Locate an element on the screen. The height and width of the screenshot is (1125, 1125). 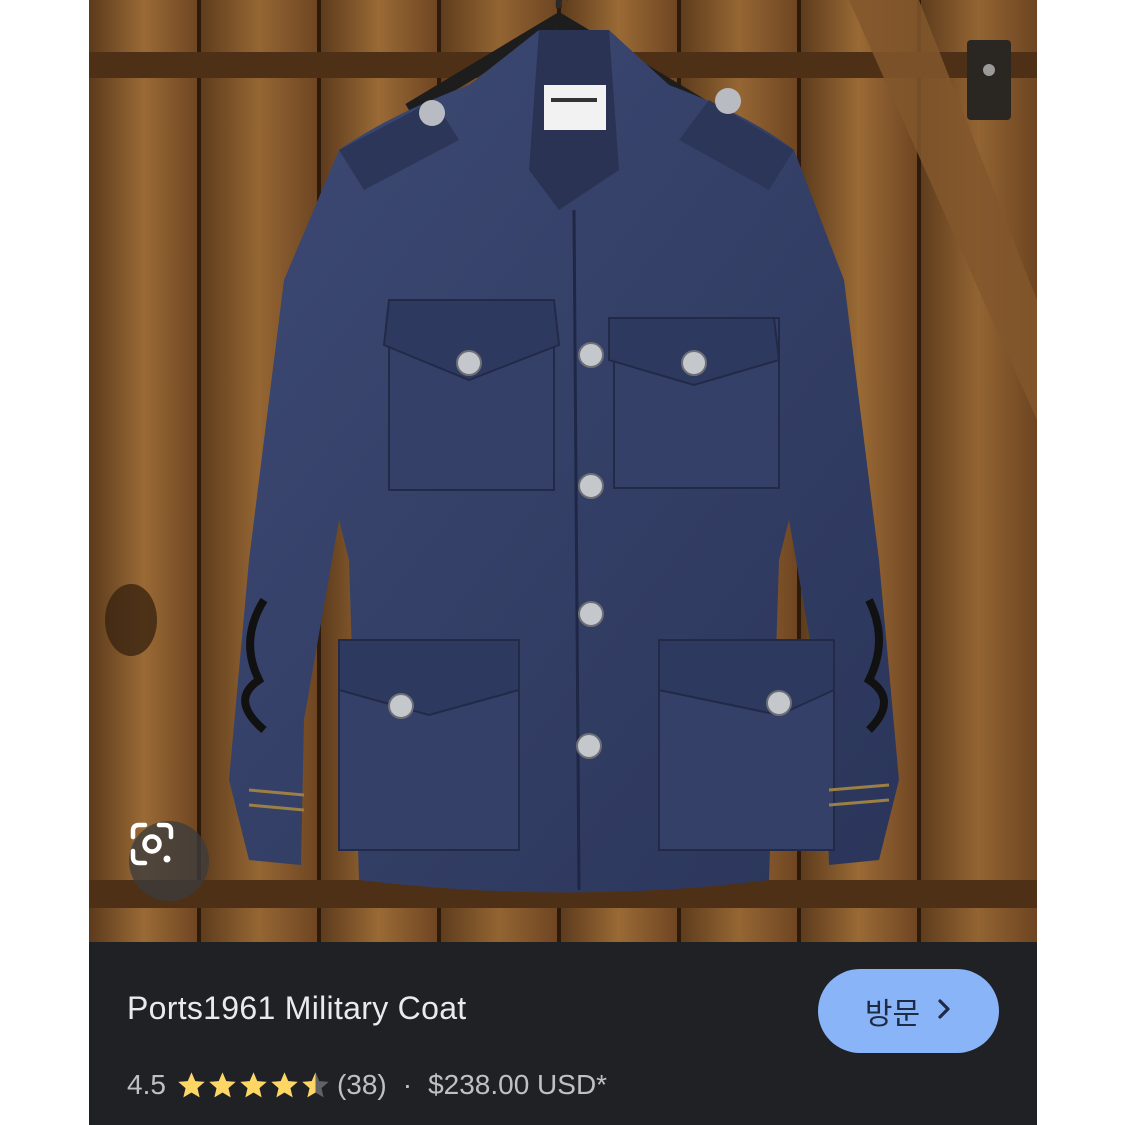
visit-button-label: 방문 is located at coordinates (892, 1014).